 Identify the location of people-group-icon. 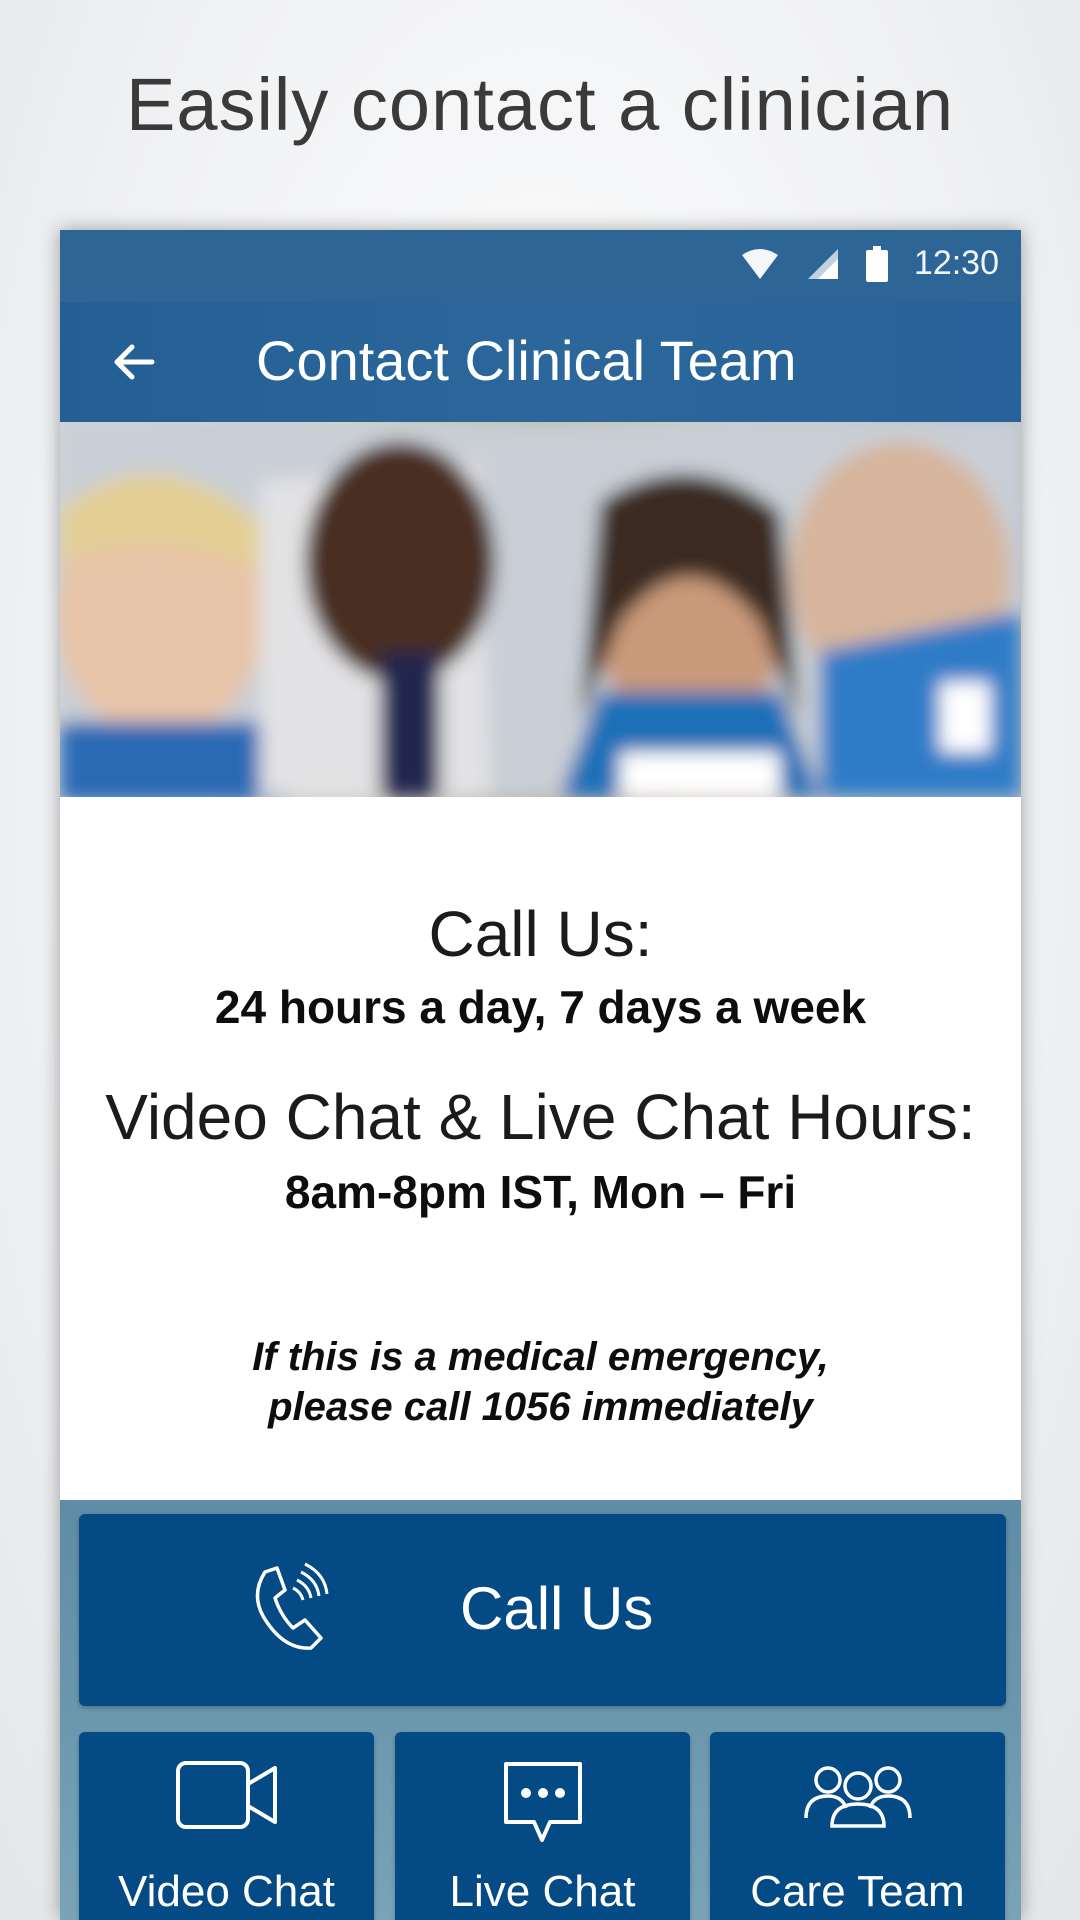
(857, 1797).